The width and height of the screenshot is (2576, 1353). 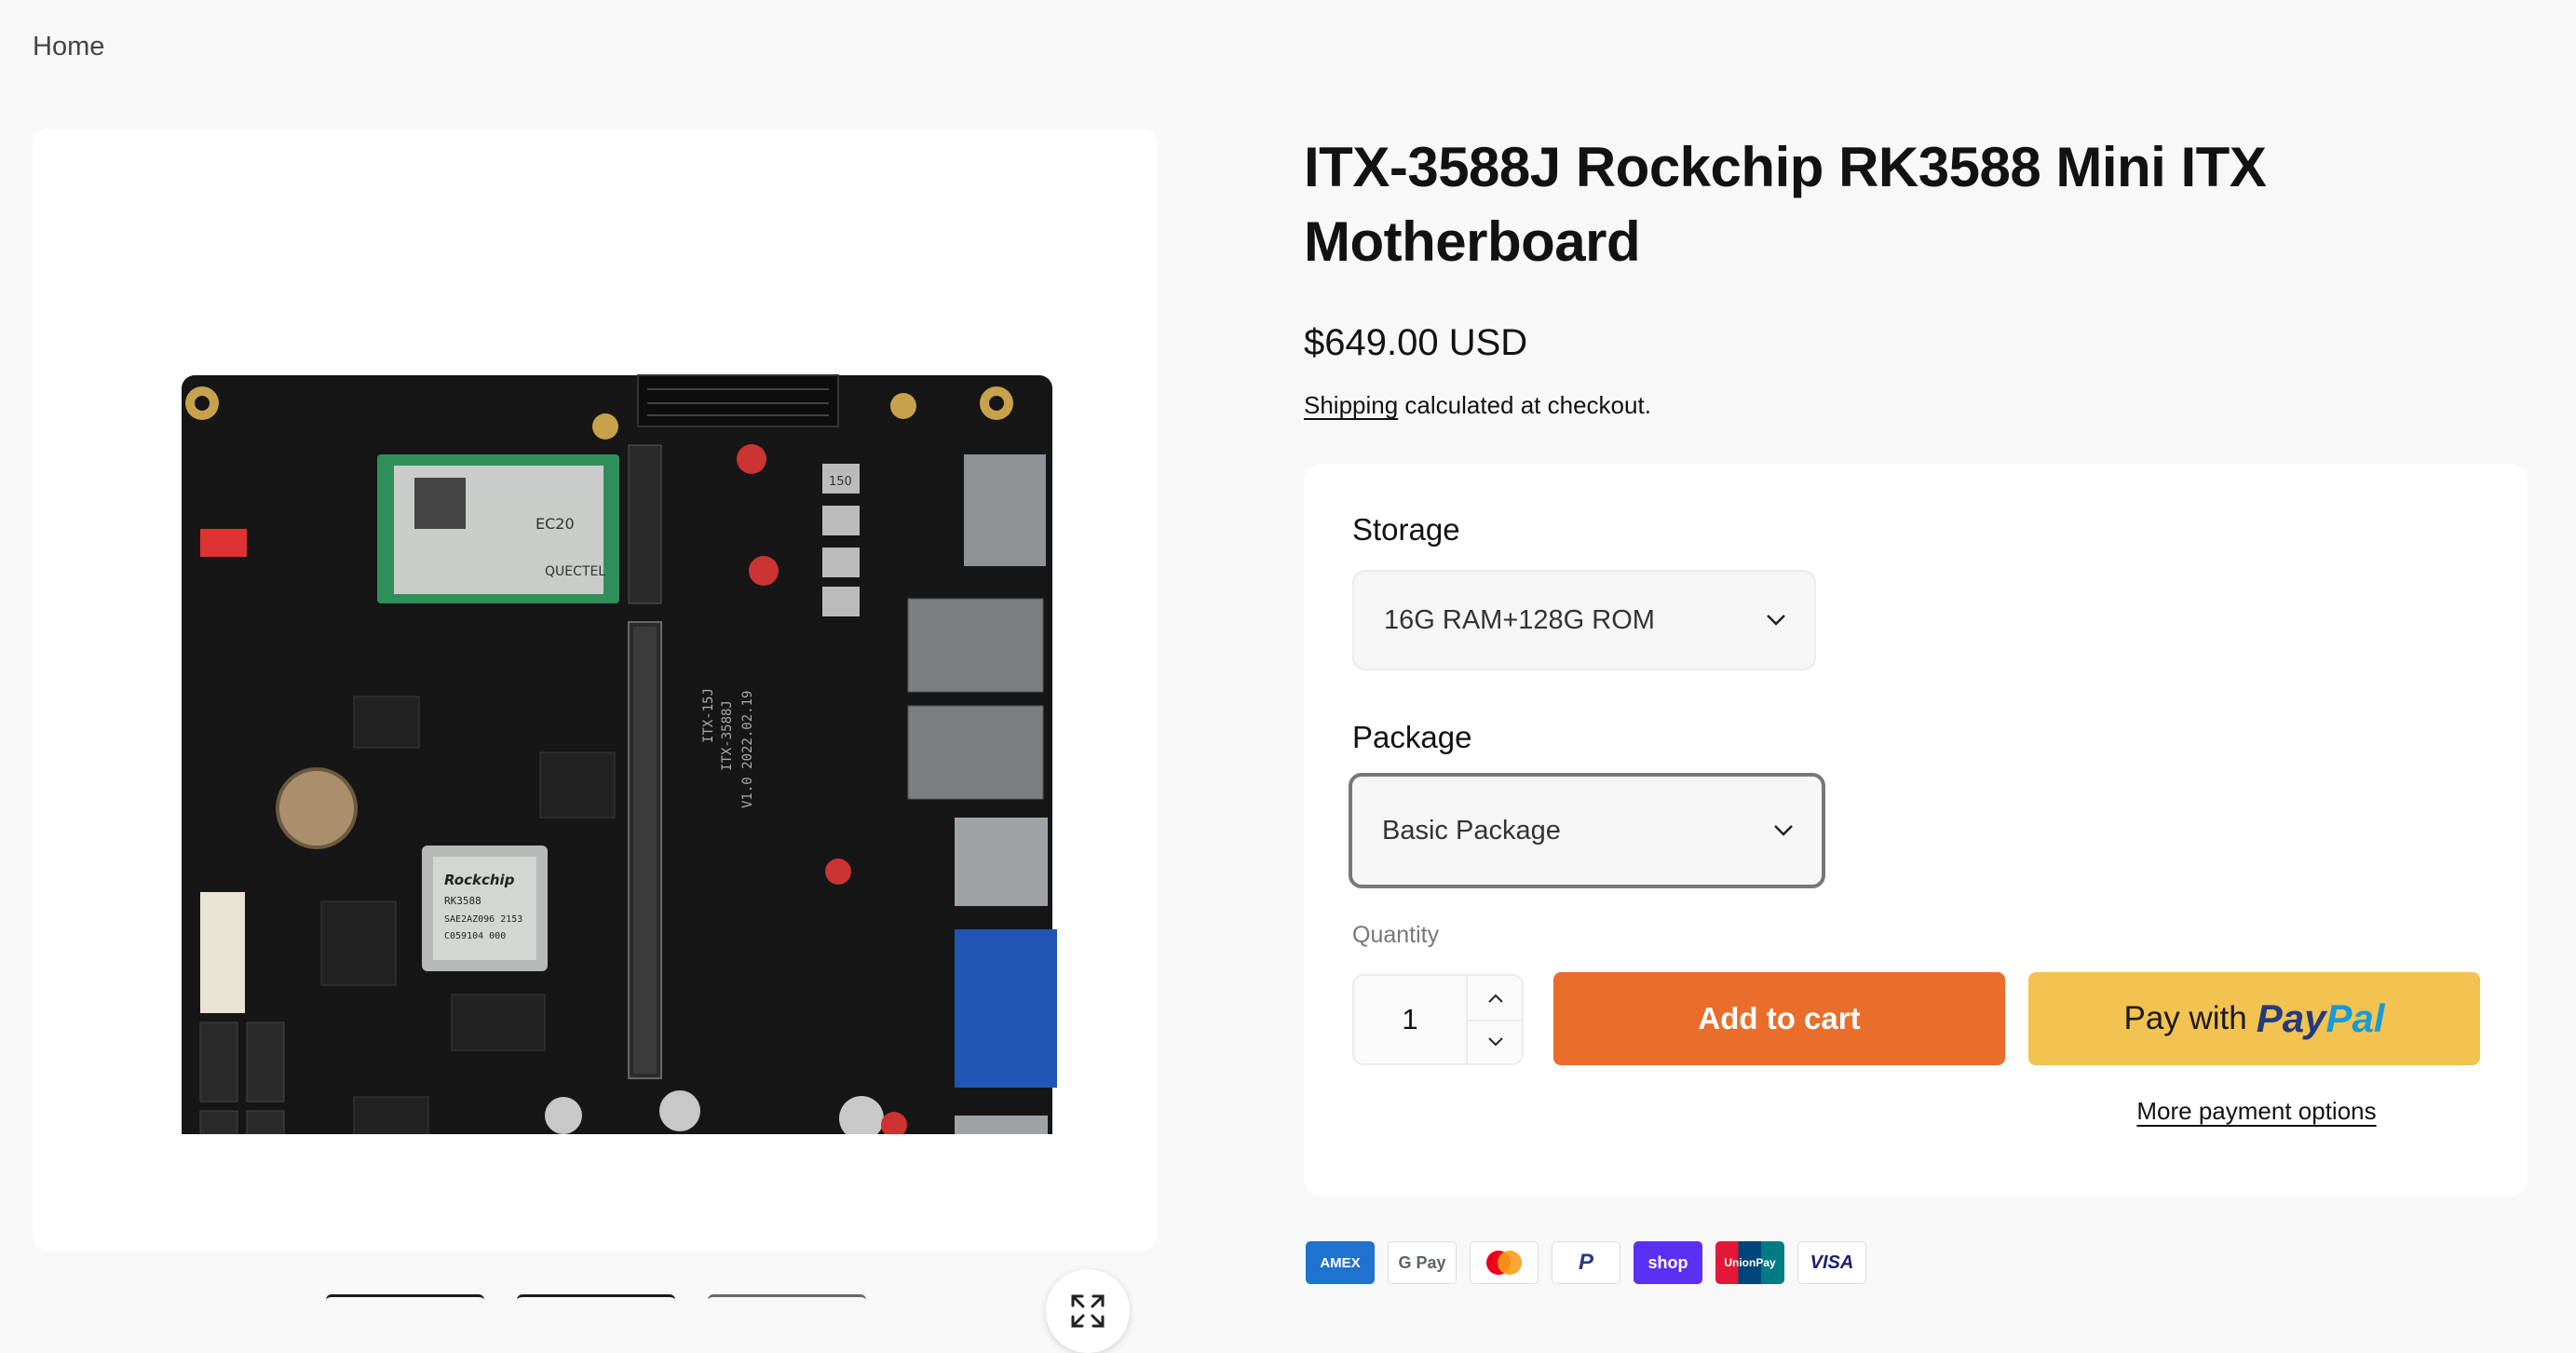 I want to click on svg-text: ITX-15J, so click(x=708, y=715).